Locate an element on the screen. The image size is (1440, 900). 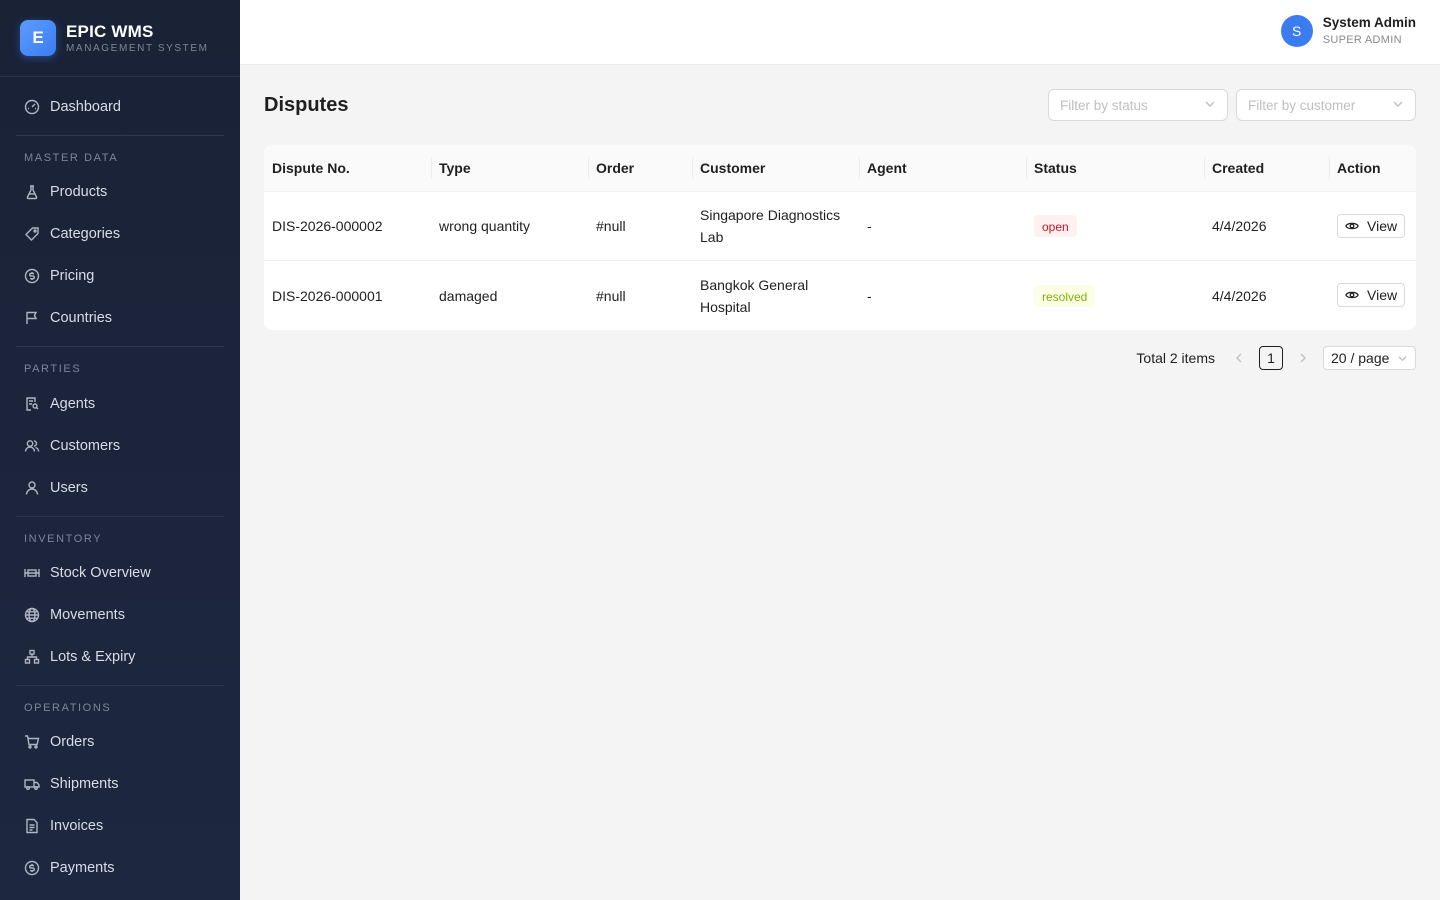
user-role: SUPER ADMIN is located at coordinates (1362, 40).